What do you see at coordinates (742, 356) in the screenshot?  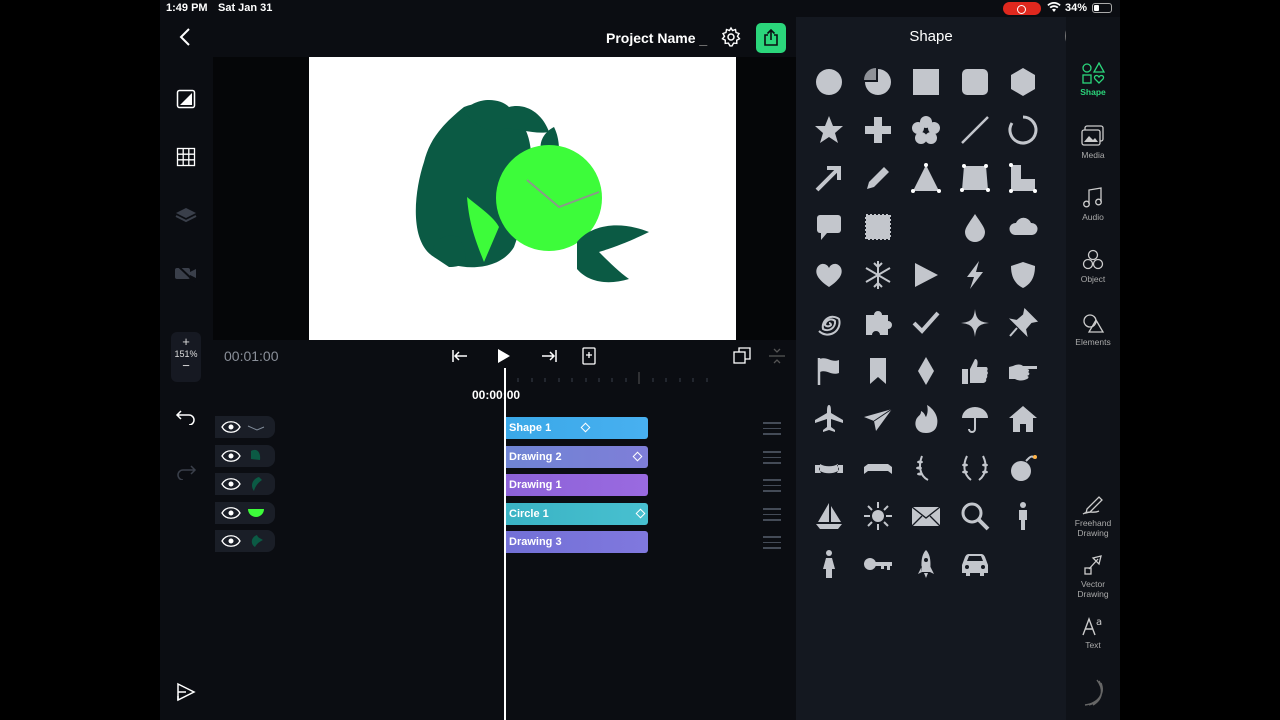 I see `loop-button` at bounding box center [742, 356].